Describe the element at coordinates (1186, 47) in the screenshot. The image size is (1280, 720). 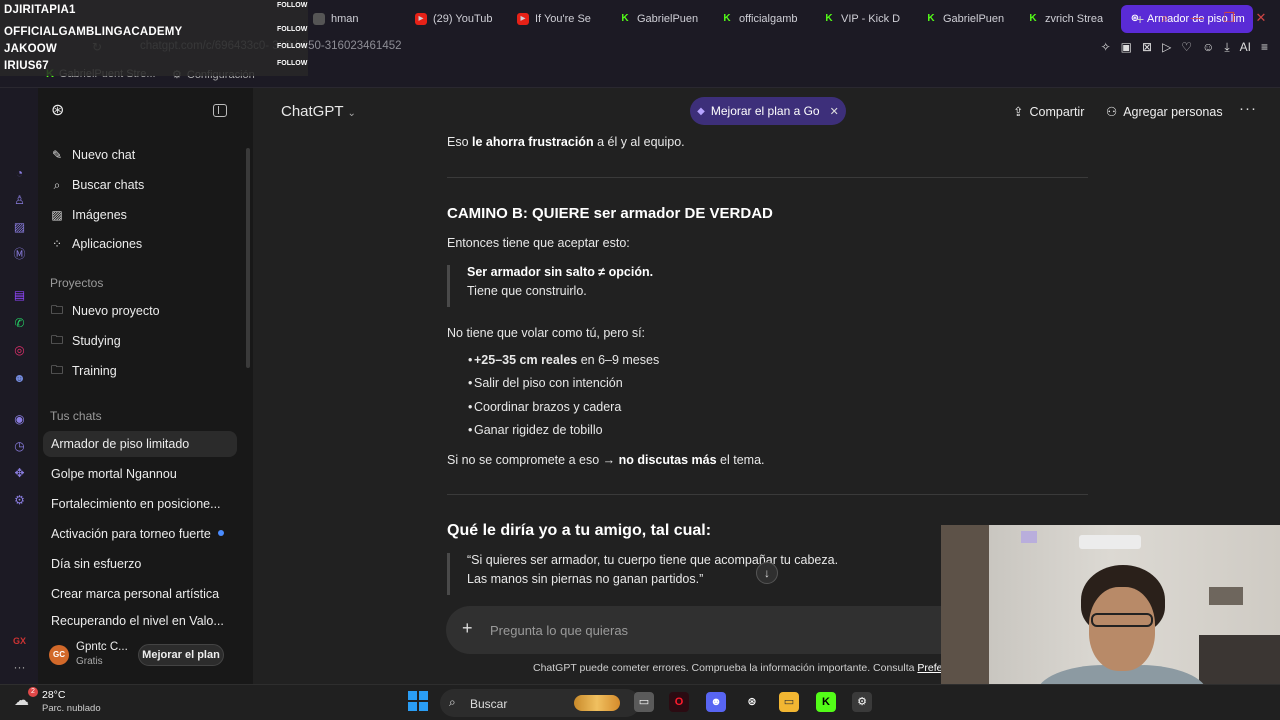
I see `heart-icon: ♡` at that location.